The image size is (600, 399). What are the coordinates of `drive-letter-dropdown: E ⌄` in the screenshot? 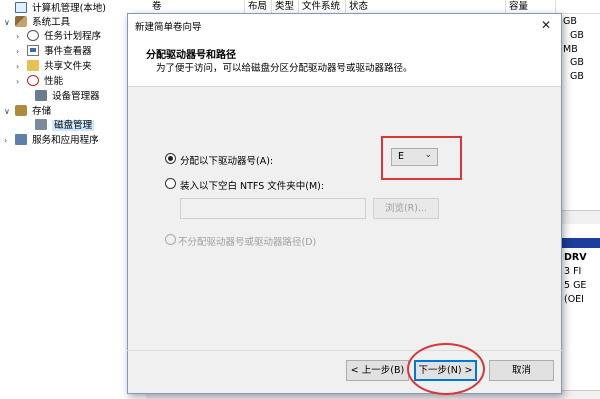 It's located at (414, 157).